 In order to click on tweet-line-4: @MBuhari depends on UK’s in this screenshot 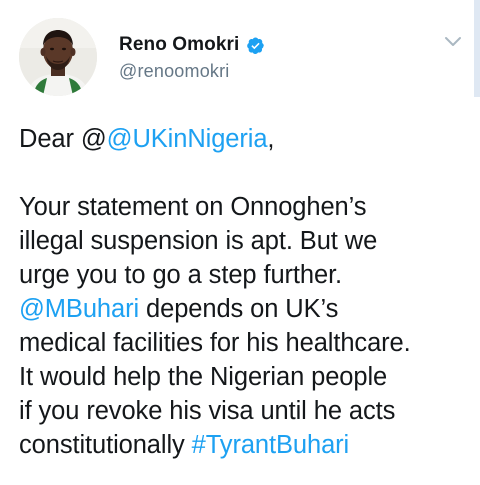, I will do `click(247, 309)`.